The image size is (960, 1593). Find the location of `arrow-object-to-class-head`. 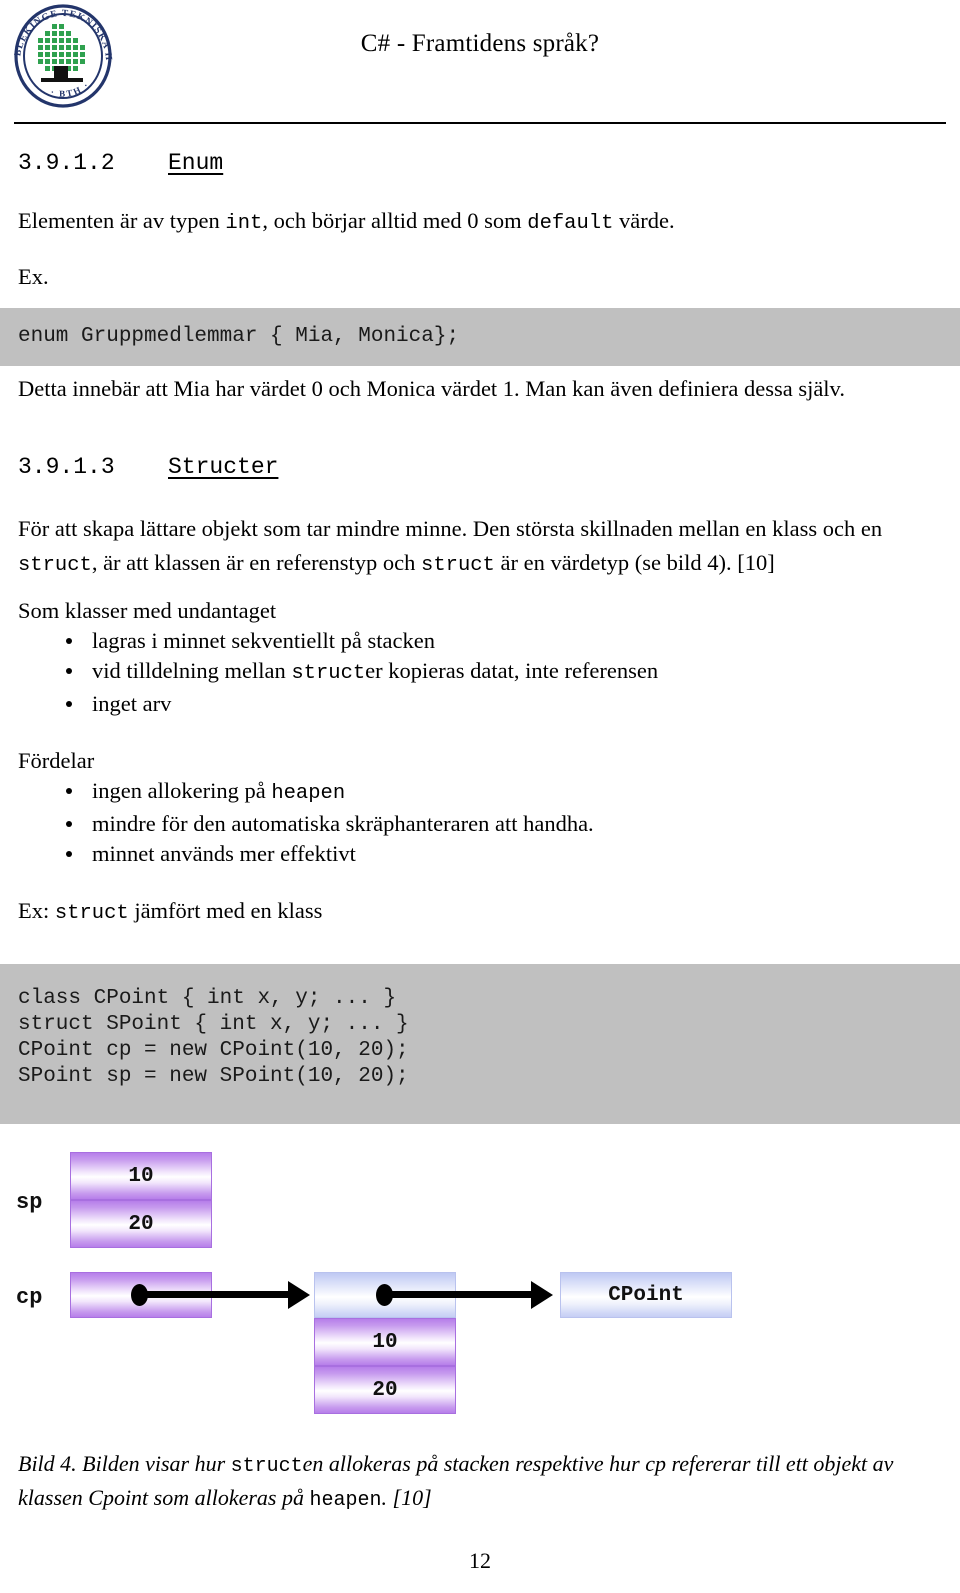

arrow-object-to-class-head is located at coordinates (542, 1295).